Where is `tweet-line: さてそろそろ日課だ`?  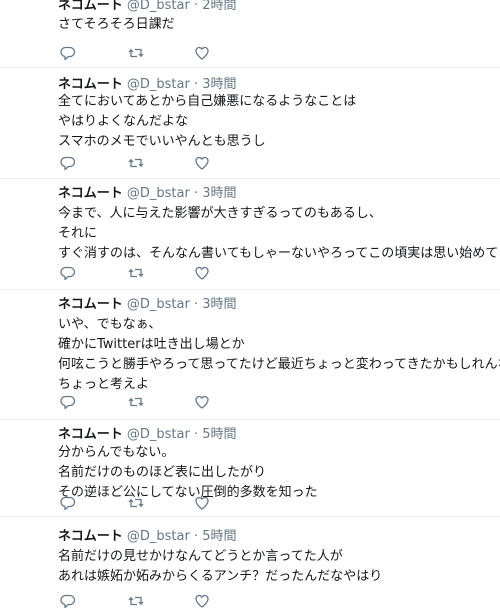
tweet-line: さてそろそろ日課だ is located at coordinates (116, 24).